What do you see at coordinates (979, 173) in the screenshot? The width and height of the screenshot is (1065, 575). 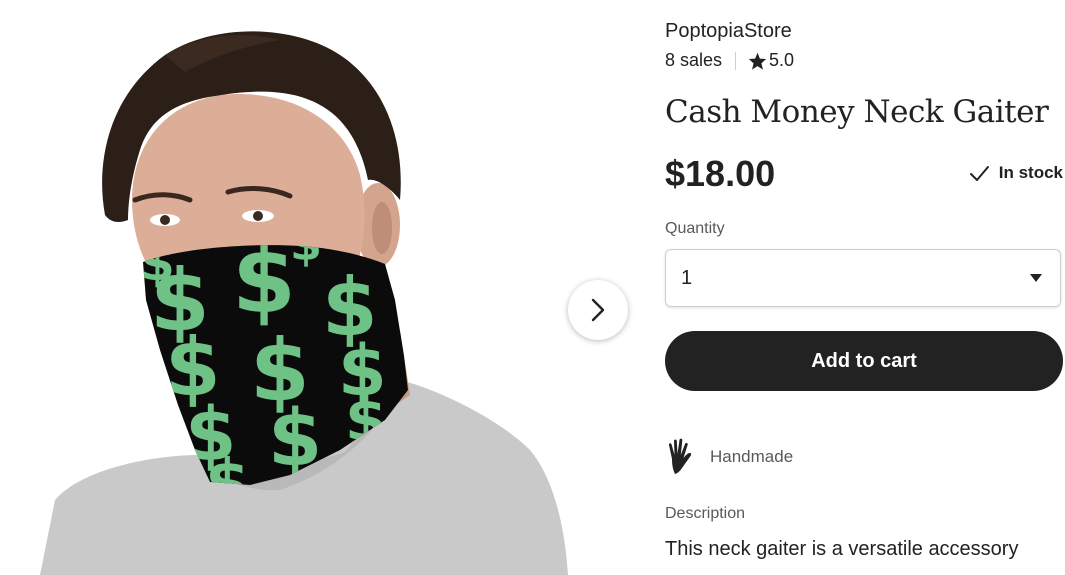 I see `checkmark-icon` at bounding box center [979, 173].